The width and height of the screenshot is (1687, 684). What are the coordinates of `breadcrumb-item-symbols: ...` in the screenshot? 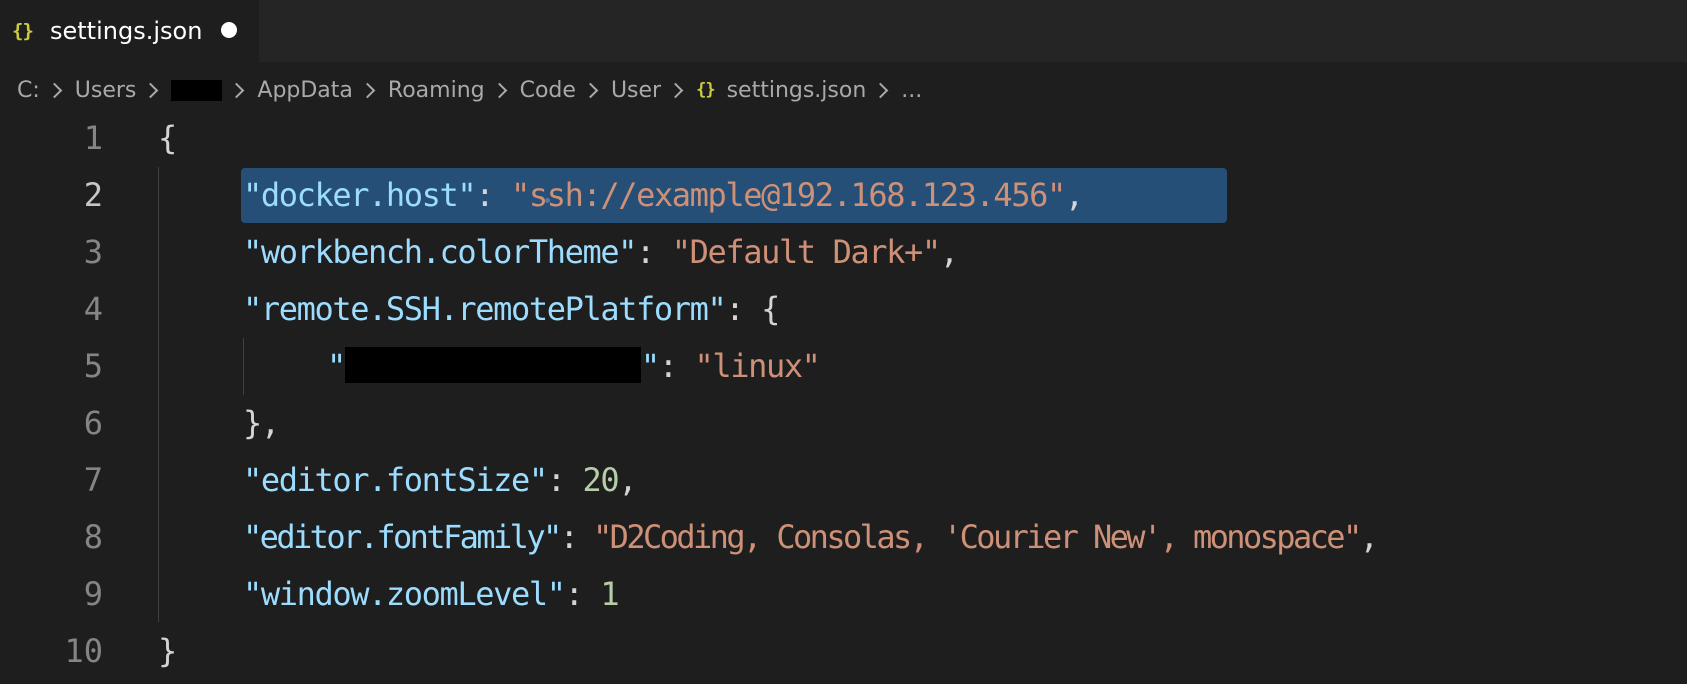 It's located at (911, 90).